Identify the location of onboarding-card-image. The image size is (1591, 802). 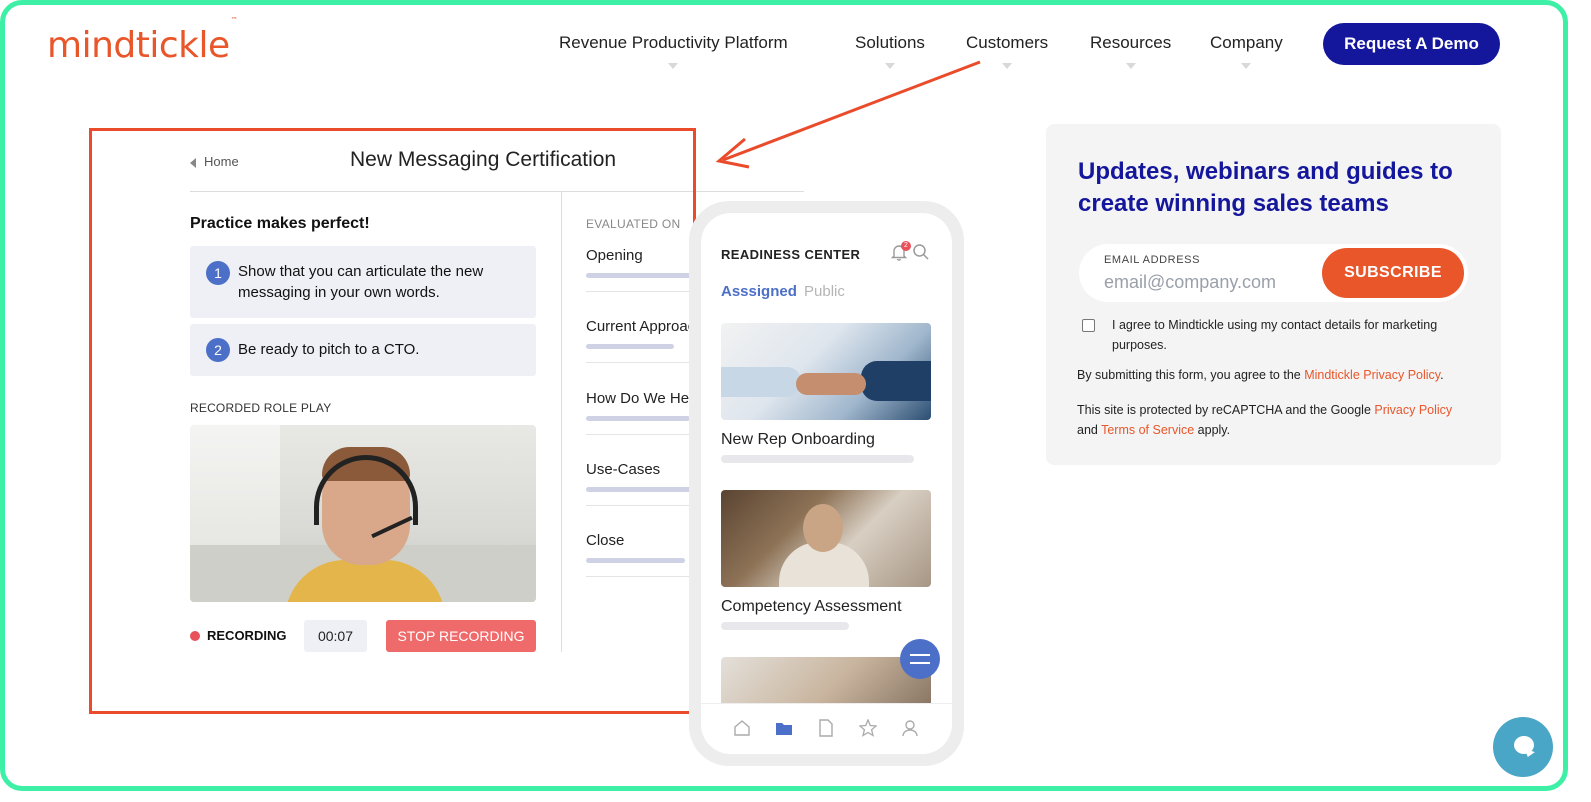
(826, 371).